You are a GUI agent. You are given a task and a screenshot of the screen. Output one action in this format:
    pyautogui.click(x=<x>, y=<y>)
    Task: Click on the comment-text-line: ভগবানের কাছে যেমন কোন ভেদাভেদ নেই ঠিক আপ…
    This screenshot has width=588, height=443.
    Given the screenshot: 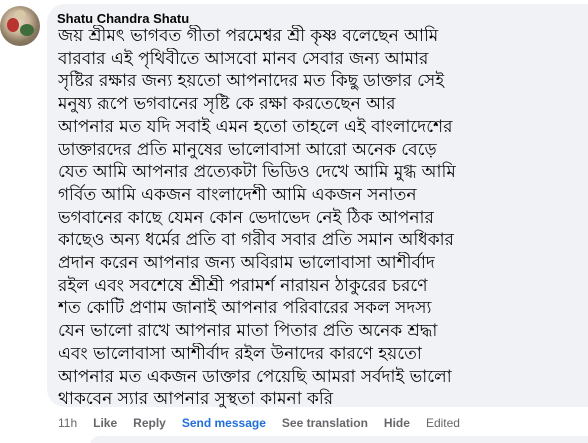 What is the action you would take?
    pyautogui.click(x=246, y=217)
    